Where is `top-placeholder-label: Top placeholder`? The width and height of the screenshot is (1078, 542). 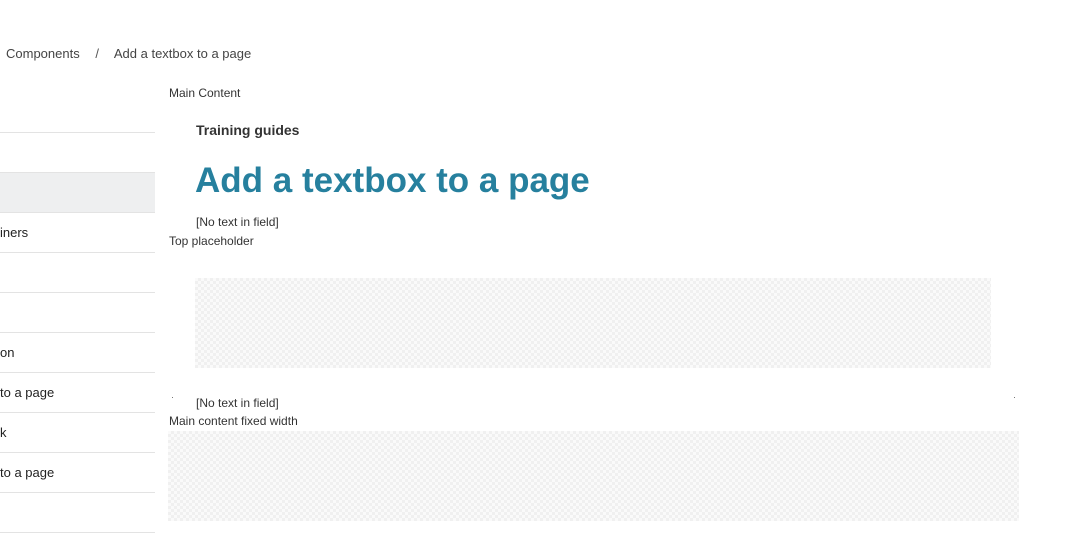 top-placeholder-label: Top placeholder is located at coordinates (211, 241).